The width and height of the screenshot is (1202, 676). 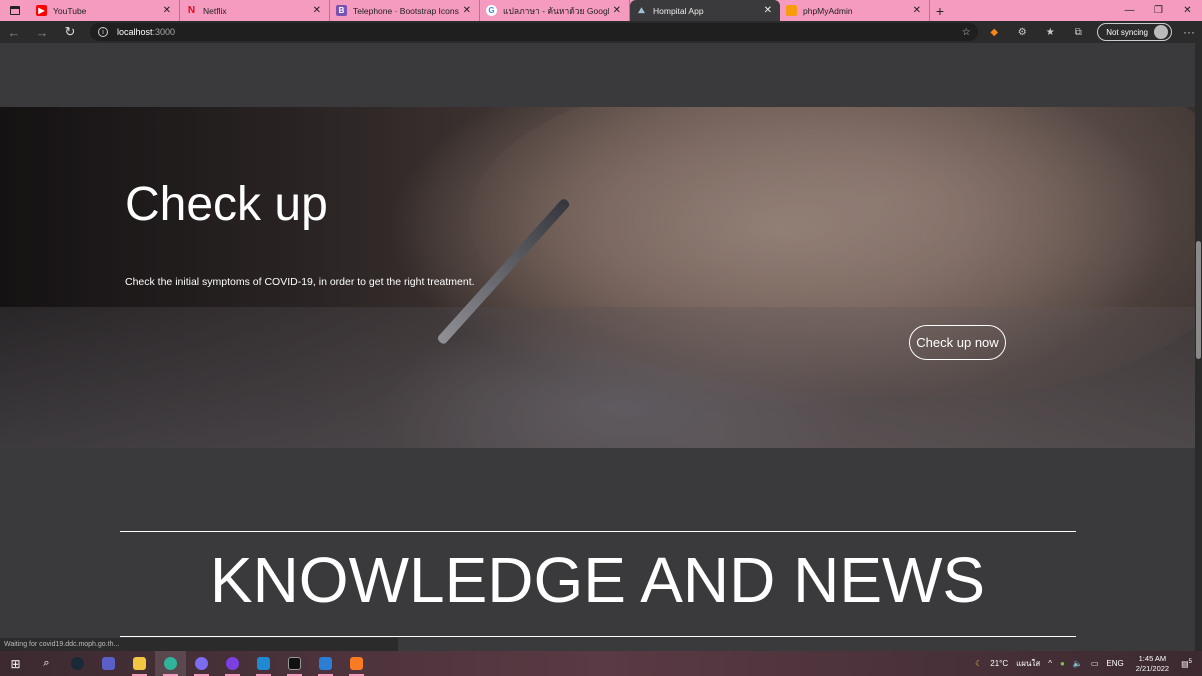 What do you see at coordinates (1190, 661) in the screenshot?
I see `notification-count: 5` at bounding box center [1190, 661].